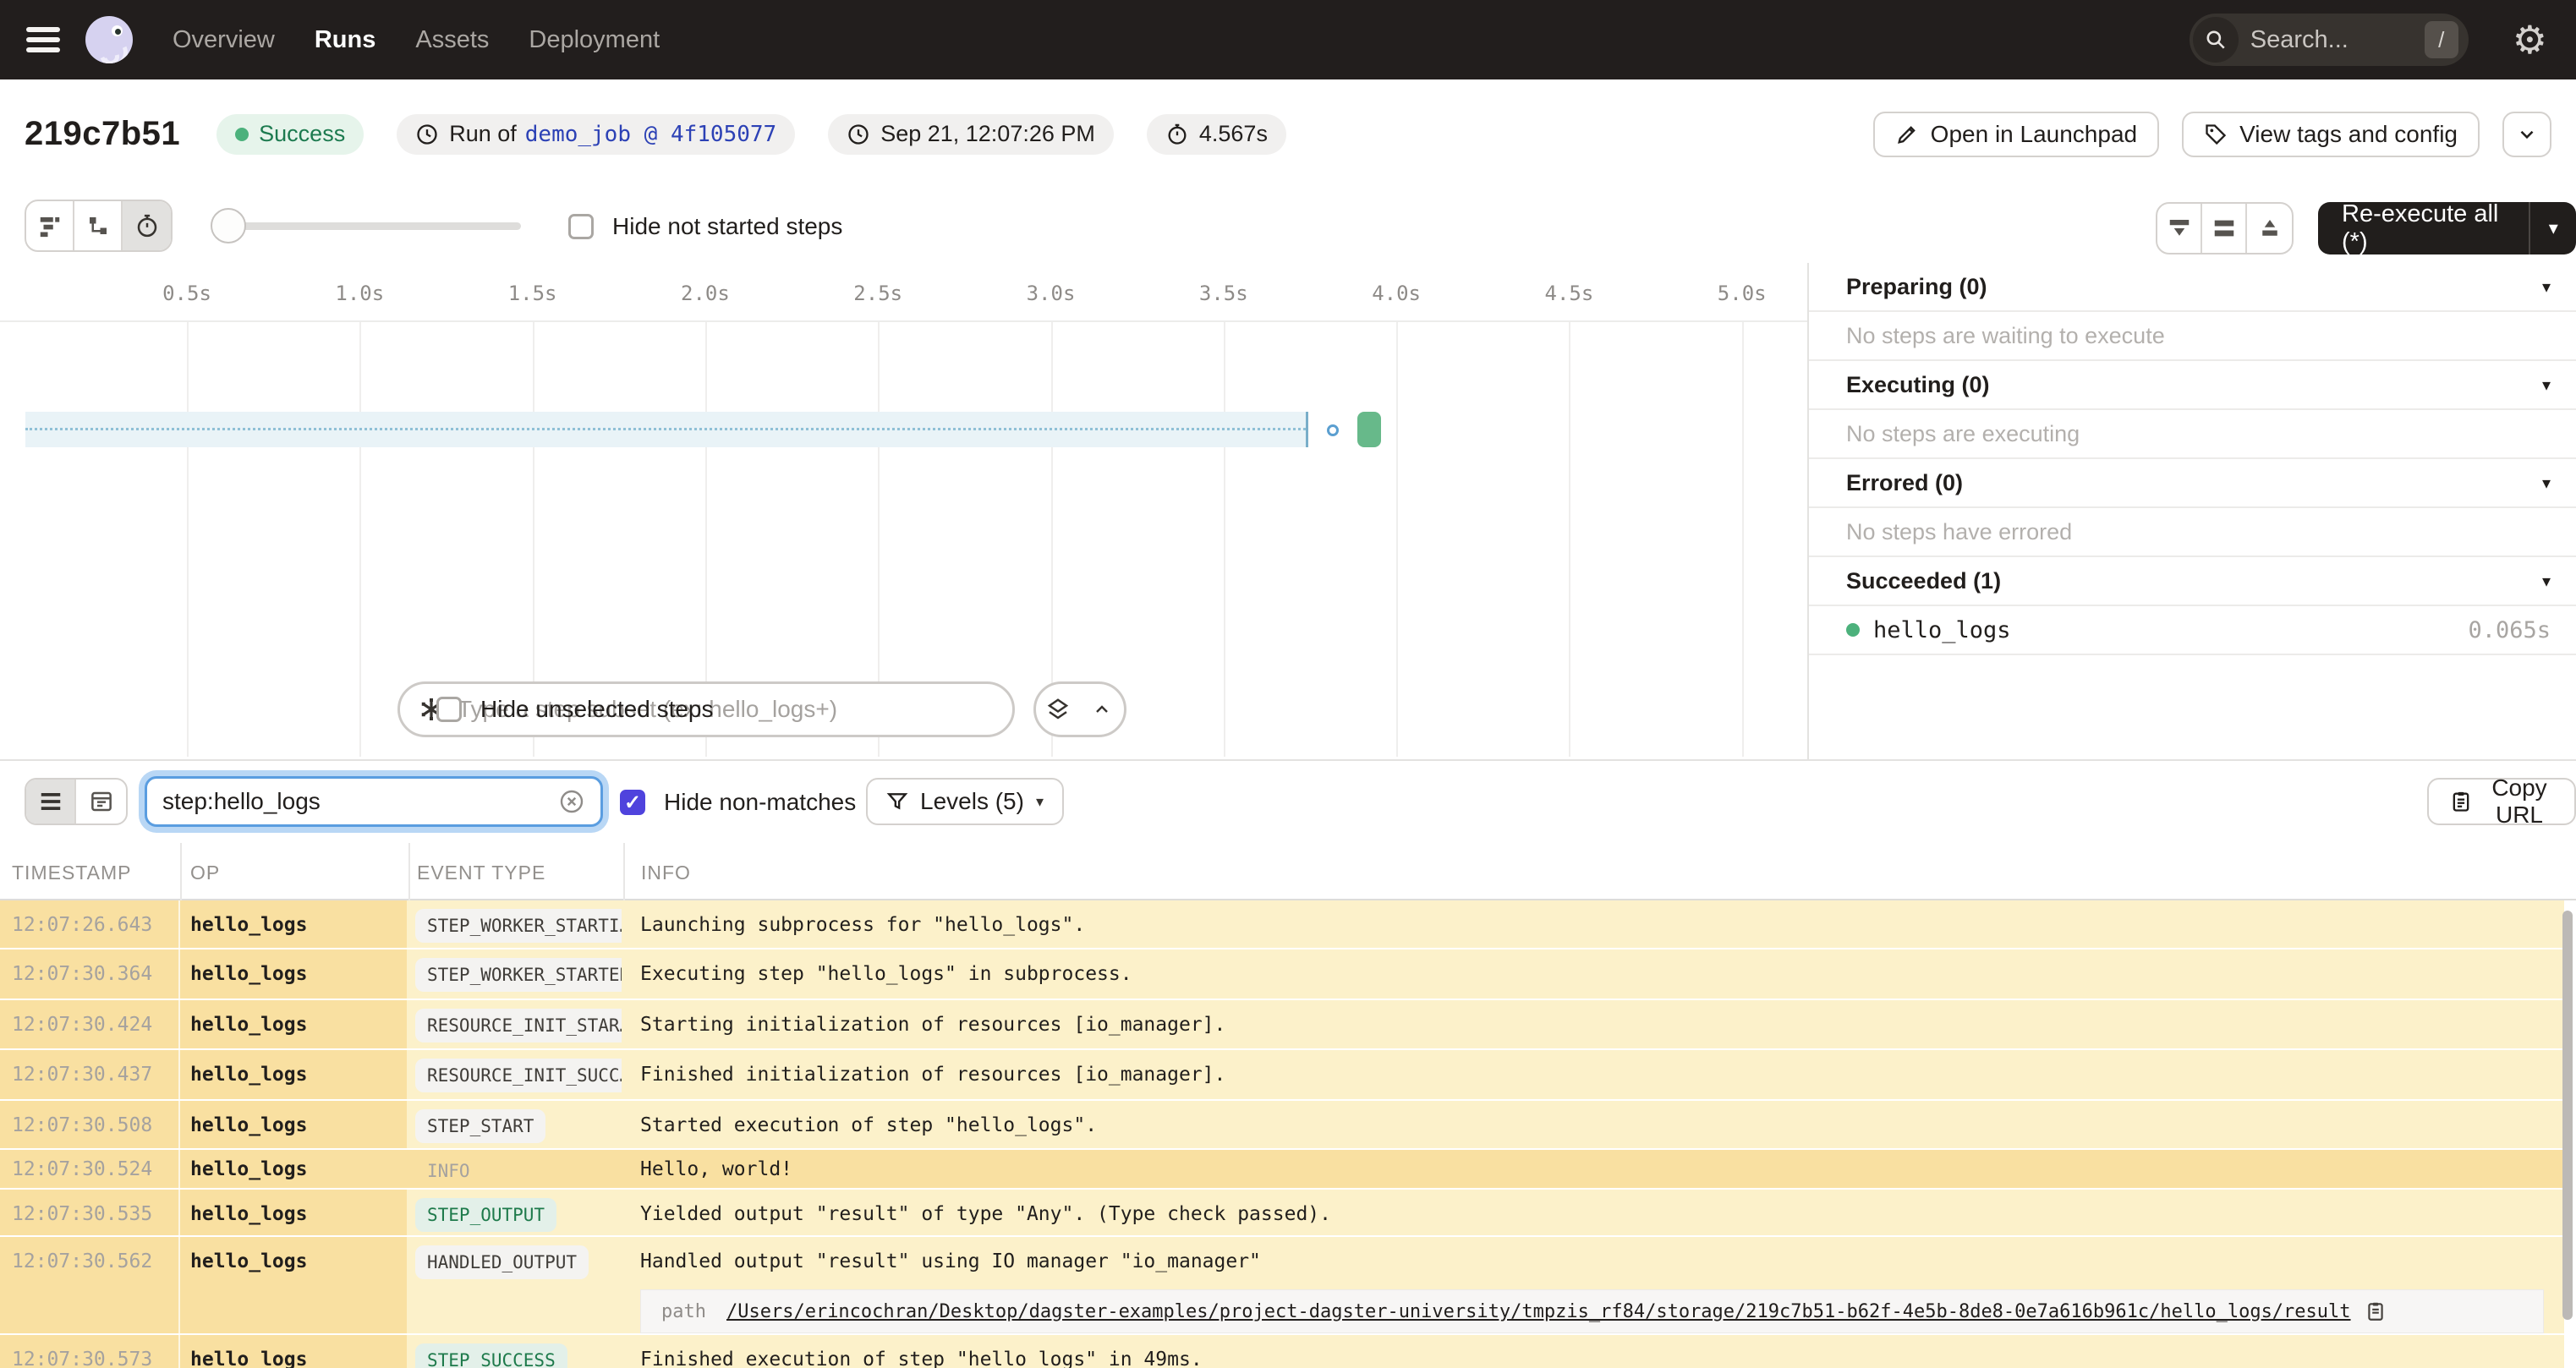 This screenshot has width=2576, height=1368. Describe the element at coordinates (1333, 430) in the screenshot. I see `gantt-marker-circle` at that location.